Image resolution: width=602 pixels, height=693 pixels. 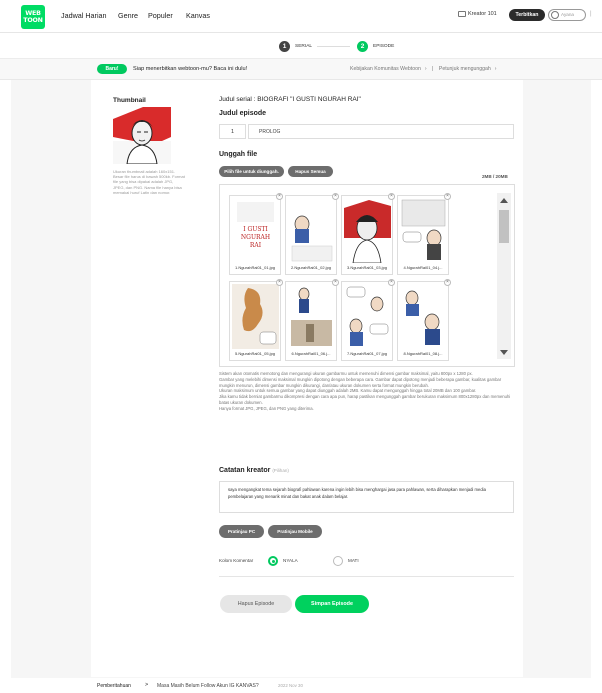 I want to click on scroll-down-arrow-icon, so click(x=504, y=352).